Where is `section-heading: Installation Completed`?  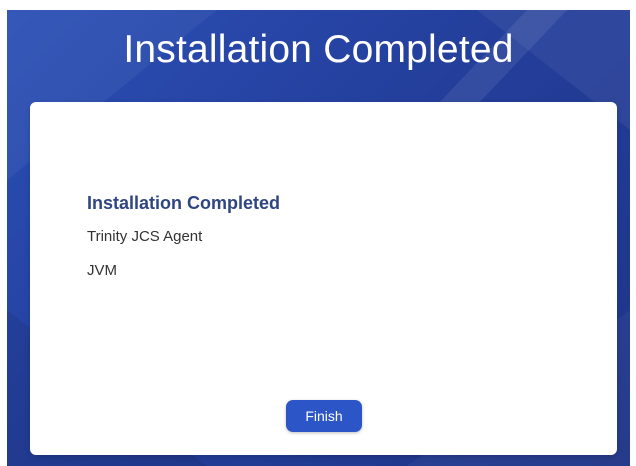 section-heading: Installation Completed is located at coordinates (184, 203).